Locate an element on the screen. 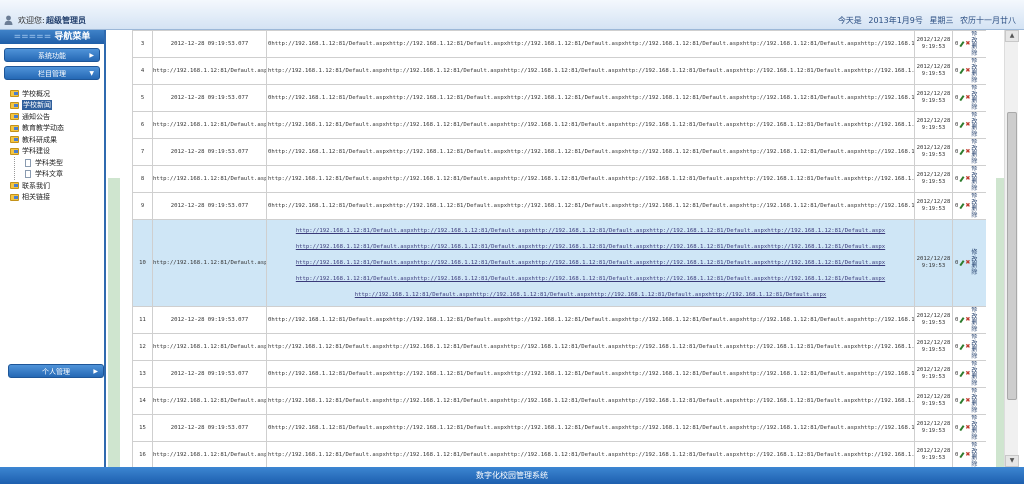 The image size is (1024, 484). tree-item-discipline-articles: 学科文章 is located at coordinates (59, 175).